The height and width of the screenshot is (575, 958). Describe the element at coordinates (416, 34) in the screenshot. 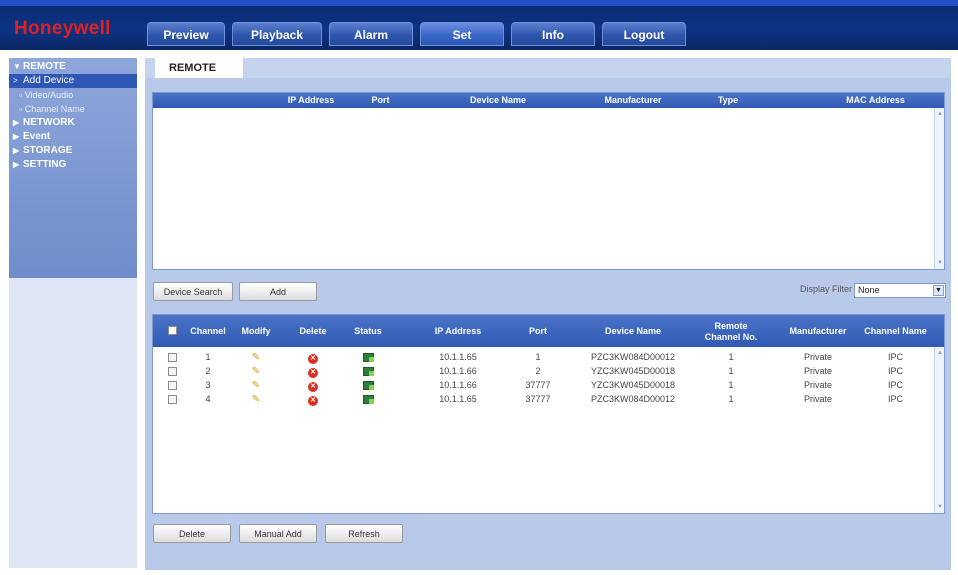

I see `main-nav: Preview Playback Alarm Set Info Logout` at that location.